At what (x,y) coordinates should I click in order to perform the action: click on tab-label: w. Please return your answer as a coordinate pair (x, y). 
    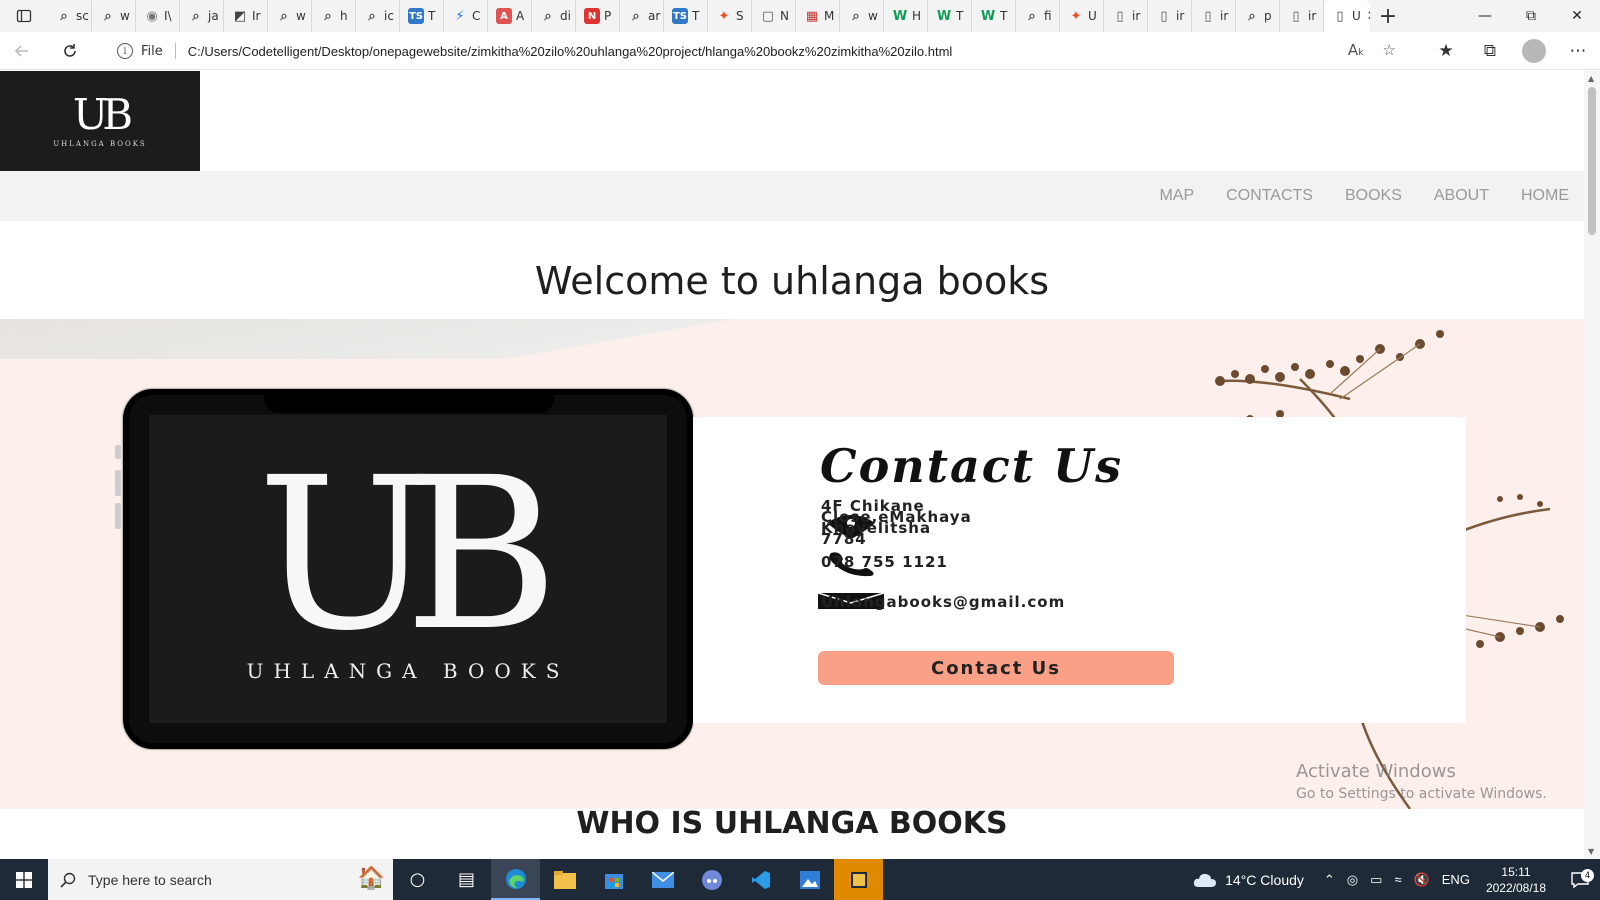
    Looking at the image, I should click on (873, 16).